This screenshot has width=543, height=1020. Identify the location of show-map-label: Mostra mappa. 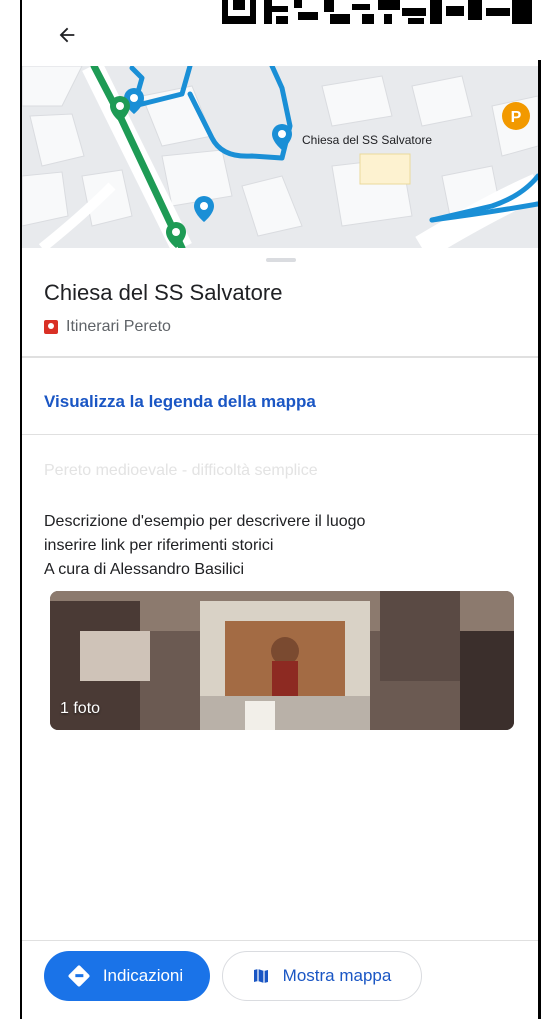
(337, 975).